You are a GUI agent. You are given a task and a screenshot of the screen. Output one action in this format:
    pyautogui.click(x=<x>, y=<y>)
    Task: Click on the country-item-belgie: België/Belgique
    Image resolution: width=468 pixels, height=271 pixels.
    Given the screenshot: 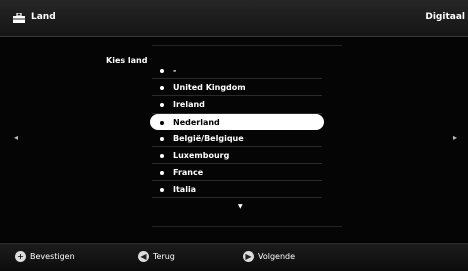 What is the action you would take?
    pyautogui.click(x=237, y=138)
    